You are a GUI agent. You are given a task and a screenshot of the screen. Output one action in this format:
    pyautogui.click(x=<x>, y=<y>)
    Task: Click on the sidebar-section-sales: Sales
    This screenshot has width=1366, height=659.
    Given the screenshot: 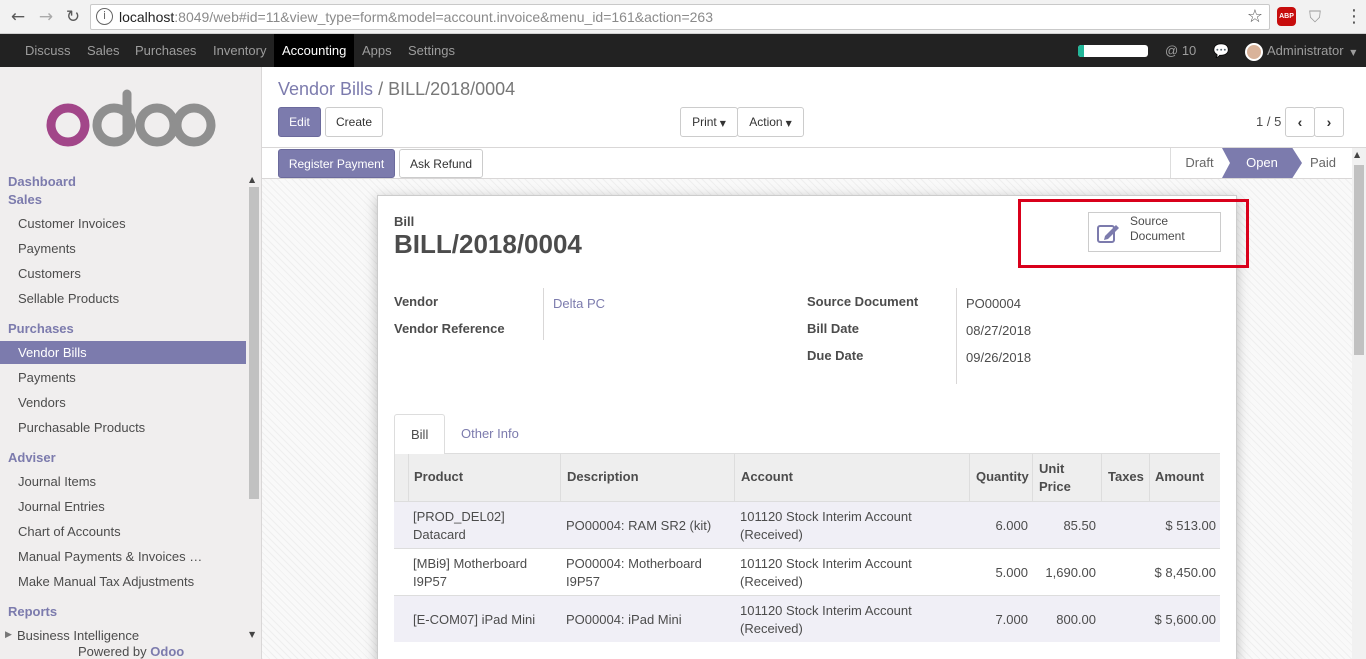 What is the action you would take?
    pyautogui.click(x=25, y=199)
    